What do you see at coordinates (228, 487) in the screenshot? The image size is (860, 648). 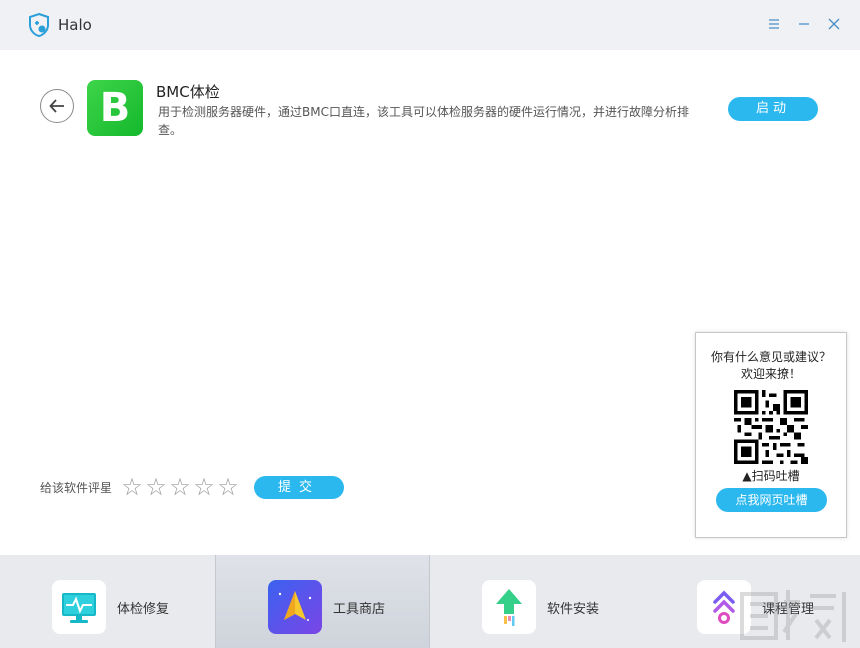 I see `star-5-icon: ☆` at bounding box center [228, 487].